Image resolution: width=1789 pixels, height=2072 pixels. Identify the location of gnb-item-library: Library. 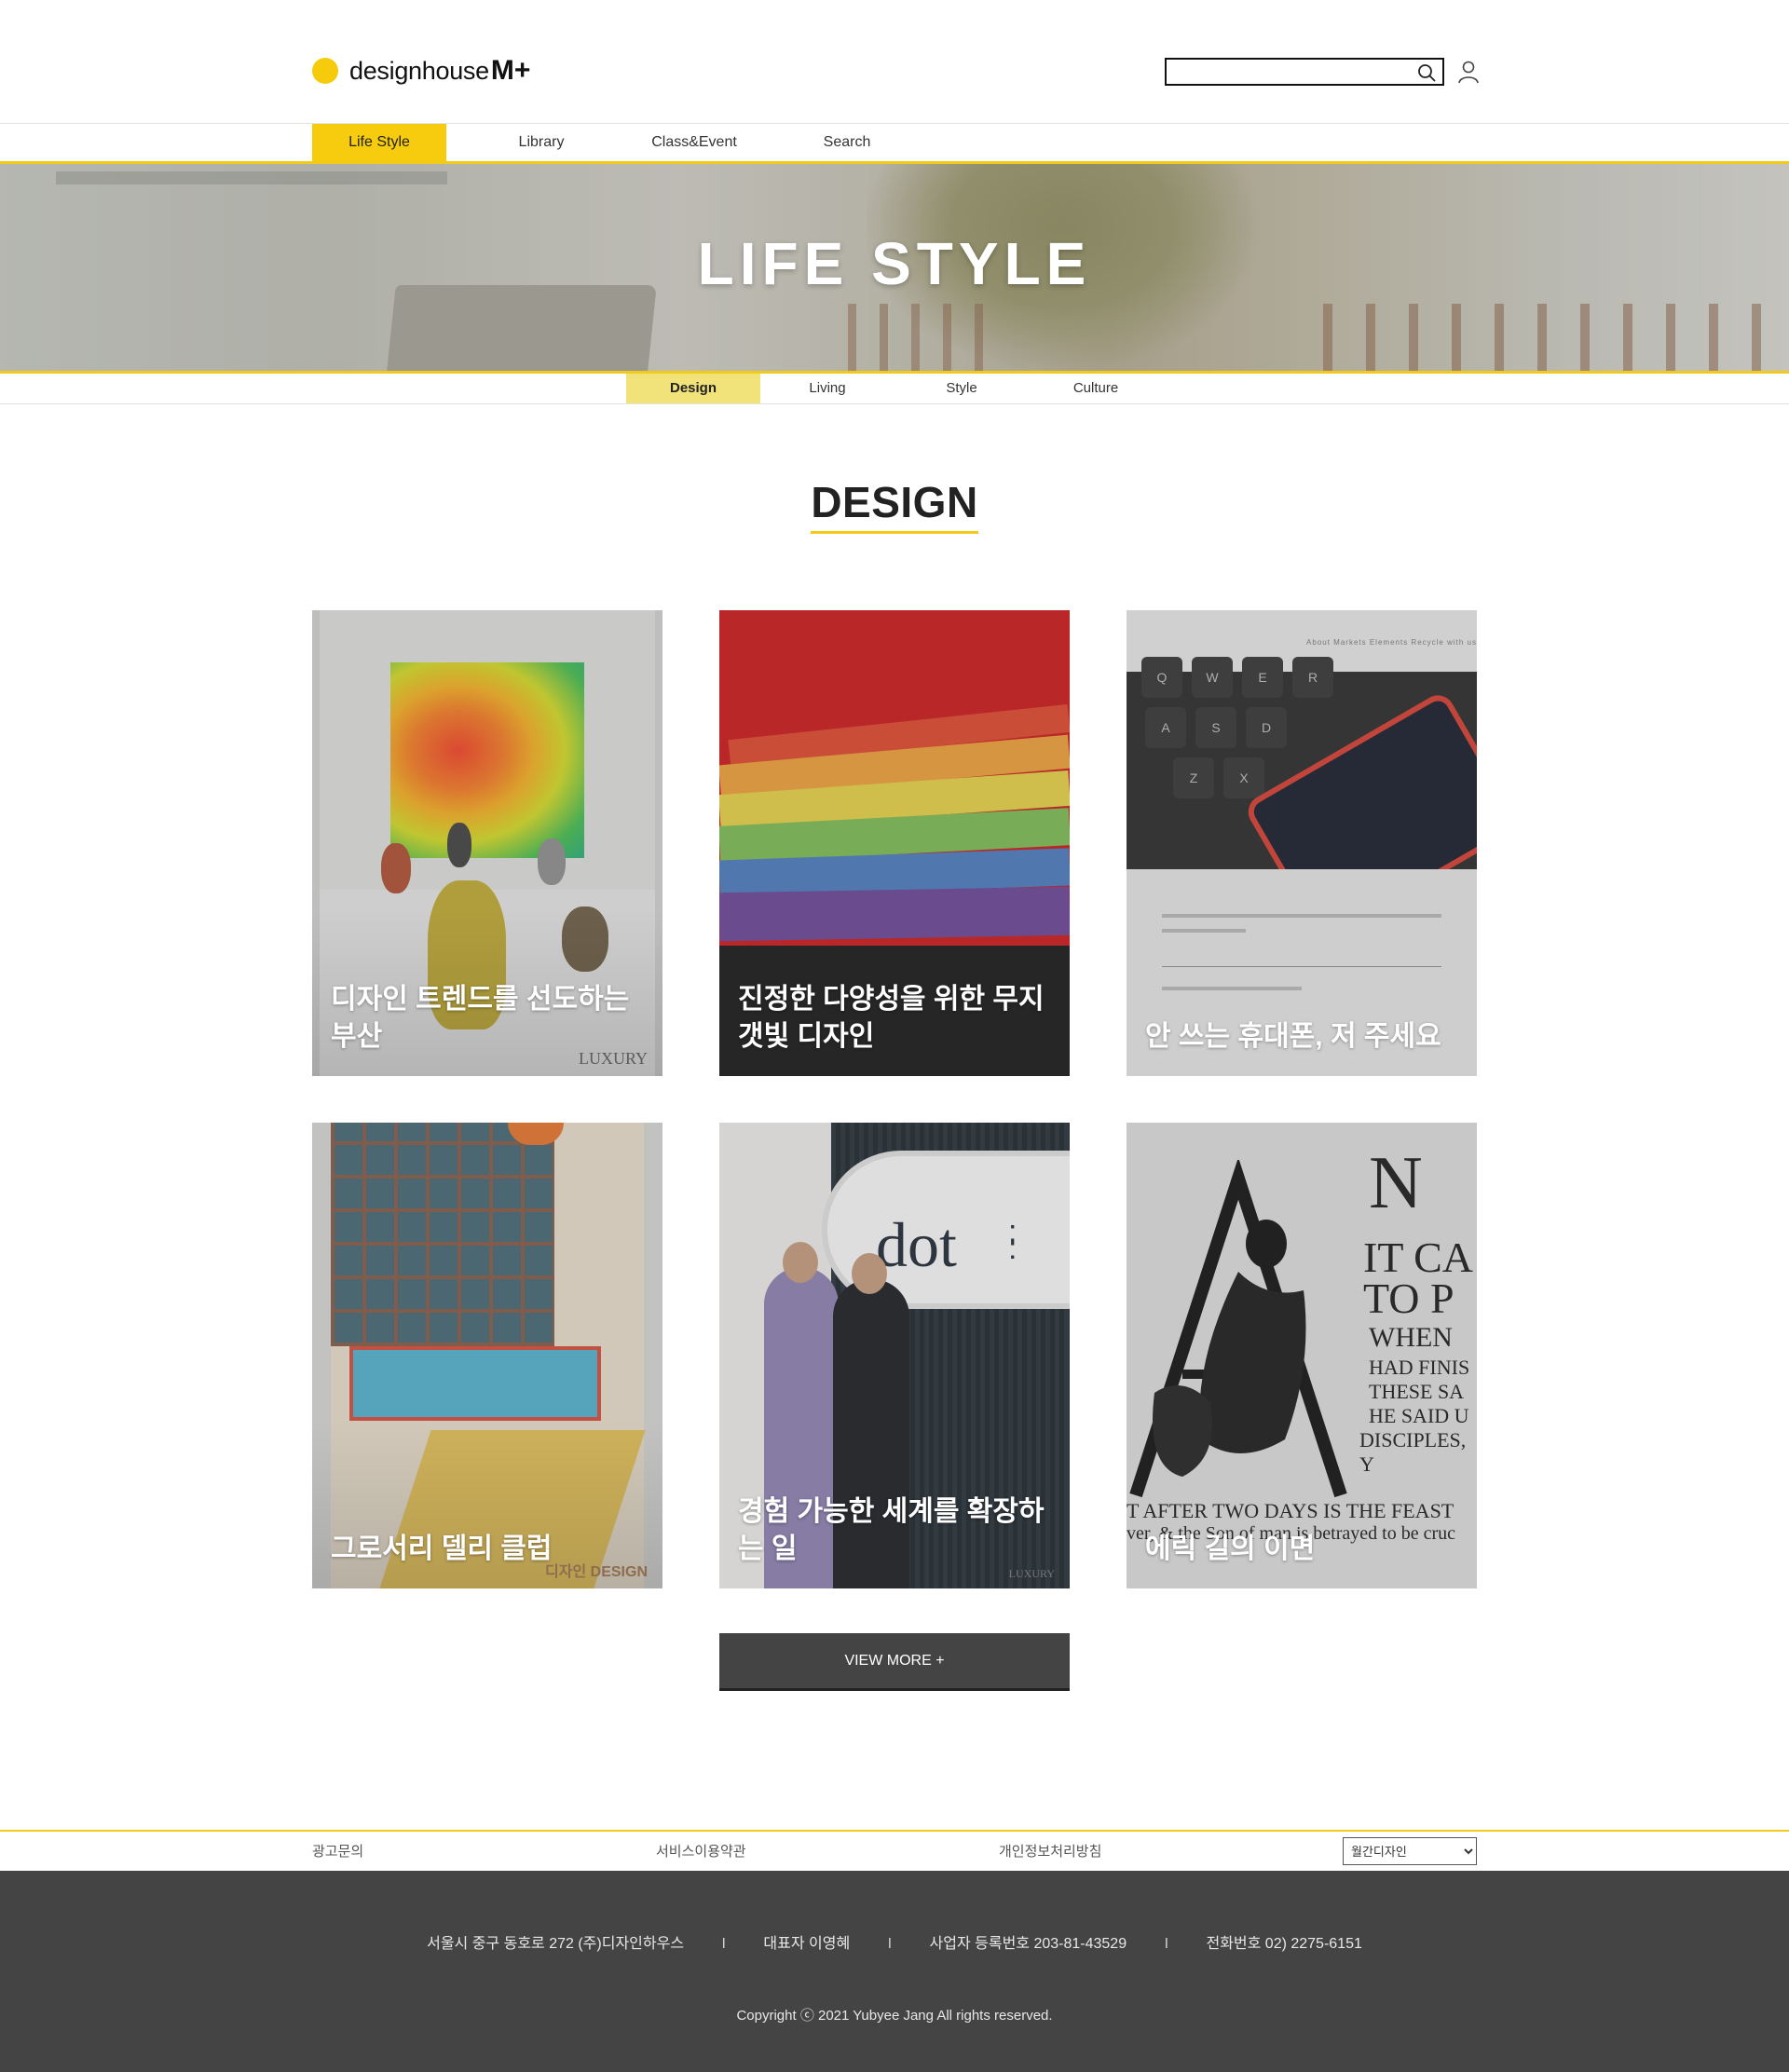
(541, 143).